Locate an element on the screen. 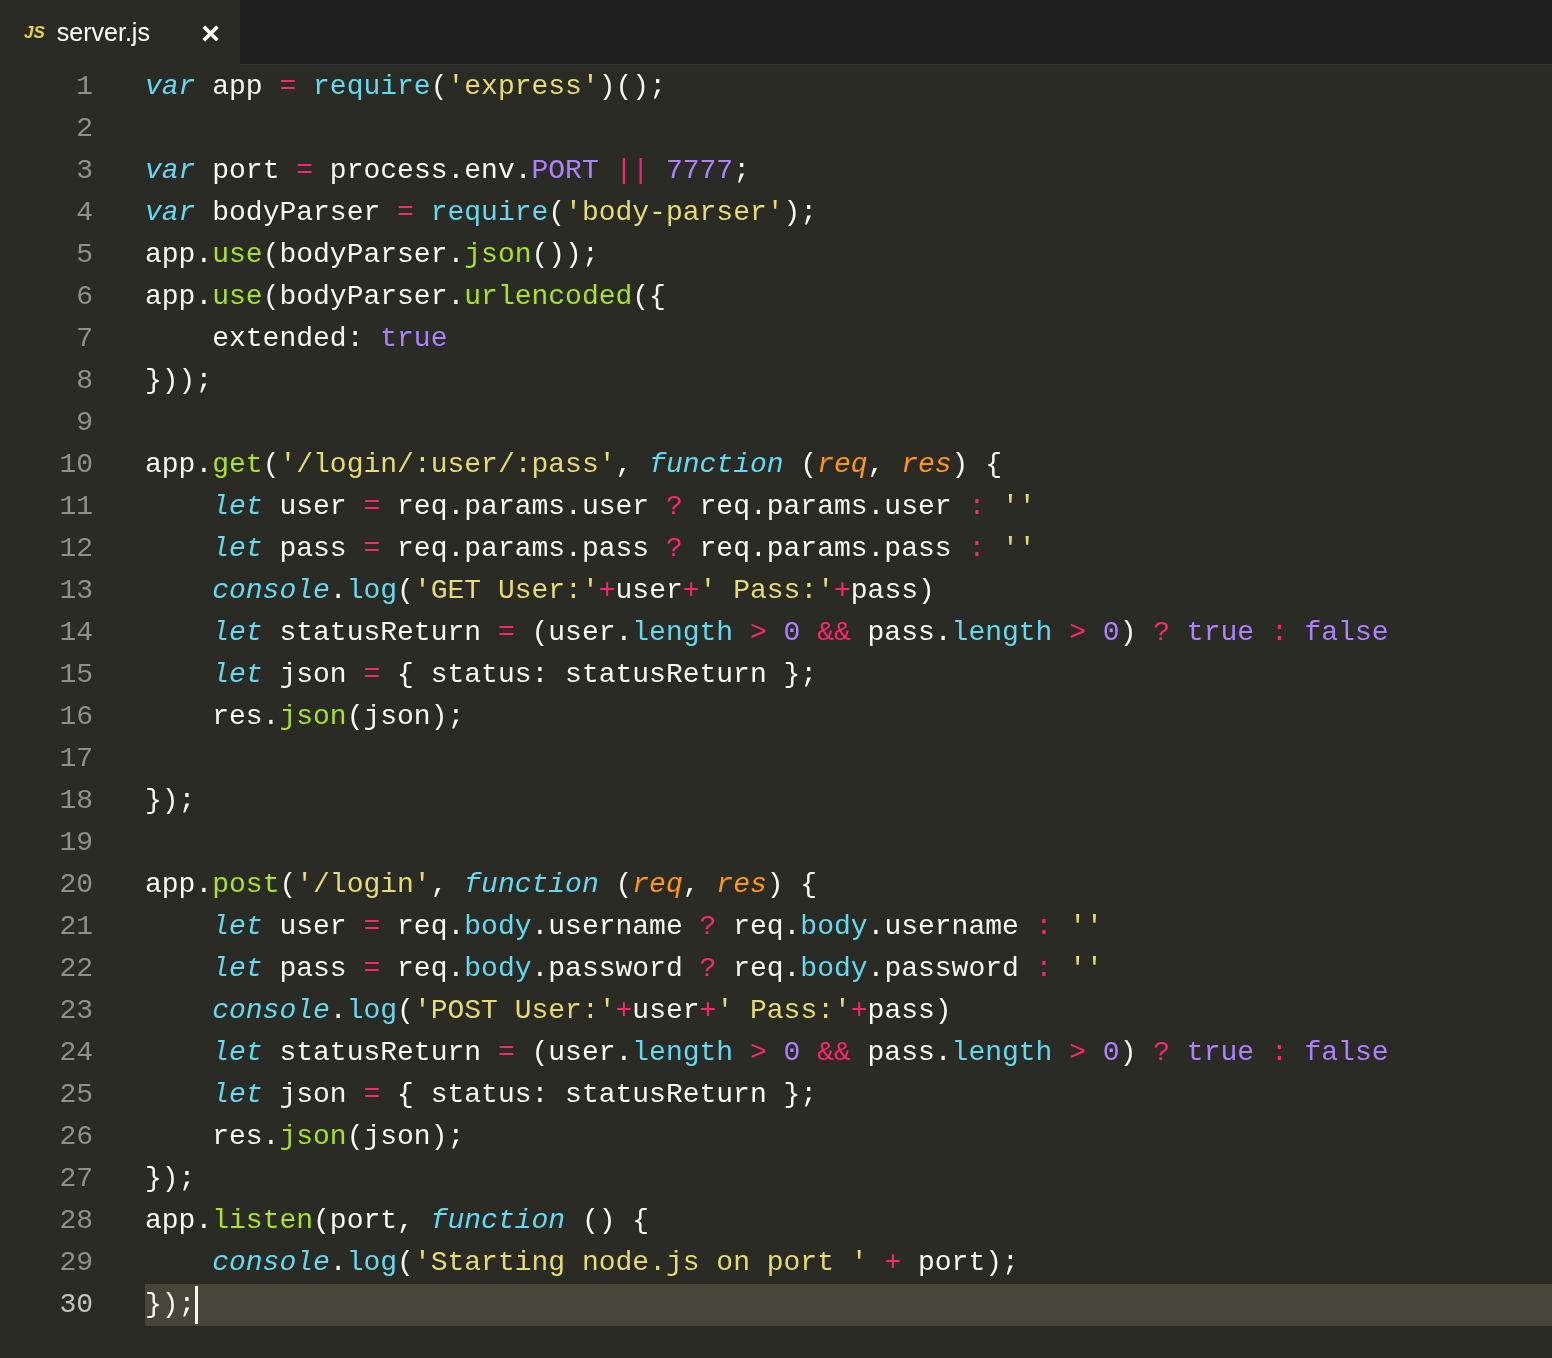 The image size is (1552, 1358). text-cursor is located at coordinates (197, 1305).